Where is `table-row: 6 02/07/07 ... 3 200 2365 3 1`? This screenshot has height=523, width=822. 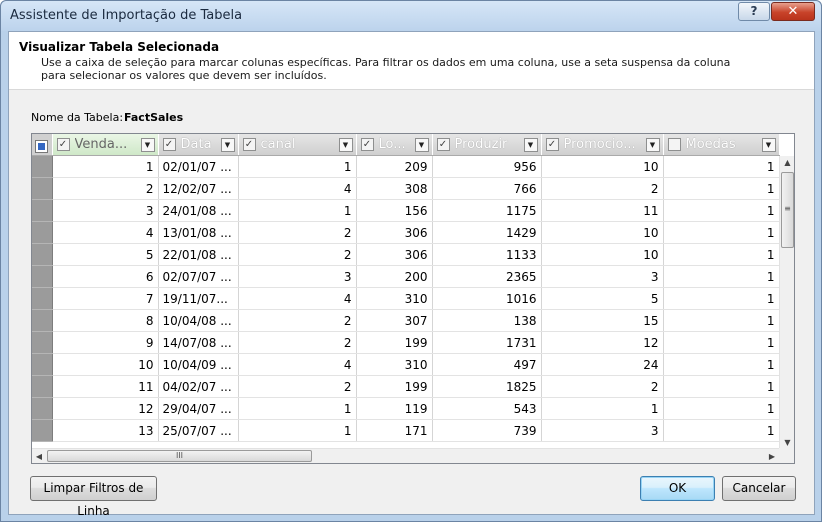 table-row: 6 02/07/07 ... 3 200 2365 3 1 is located at coordinates (406, 276).